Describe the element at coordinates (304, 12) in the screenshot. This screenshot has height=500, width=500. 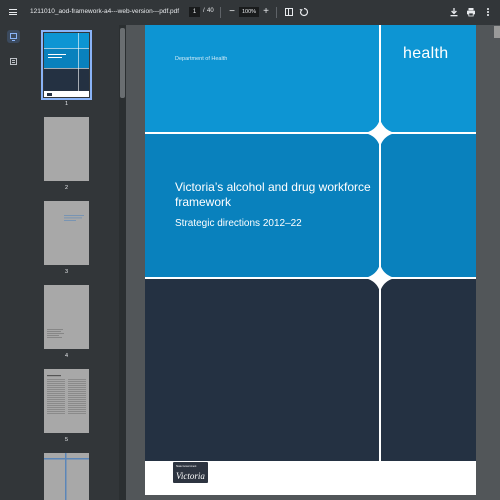
I see `rotate-icon` at that location.